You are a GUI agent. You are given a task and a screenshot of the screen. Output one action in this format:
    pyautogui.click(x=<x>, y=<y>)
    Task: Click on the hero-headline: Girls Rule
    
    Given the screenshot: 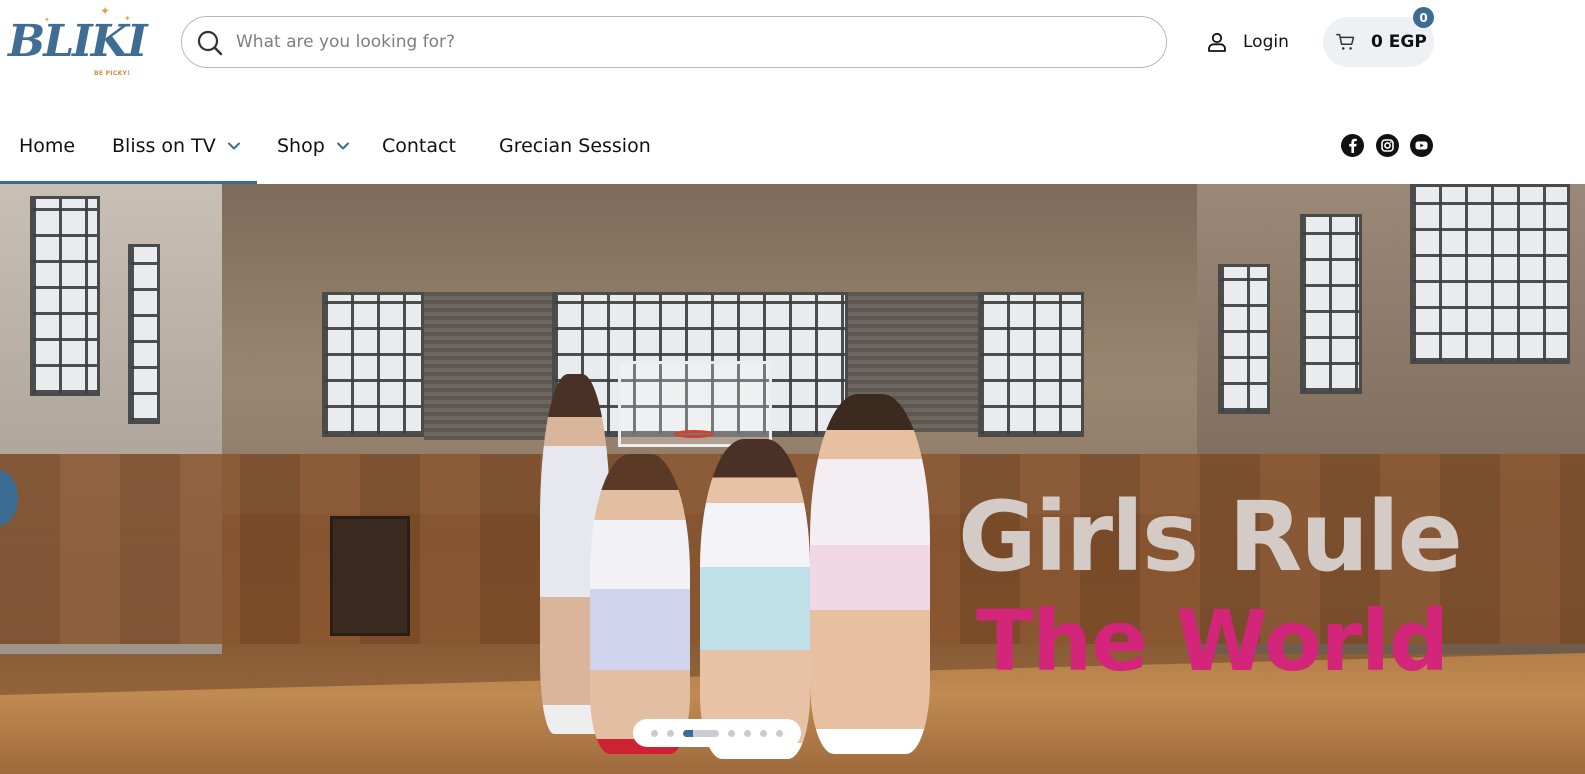 What is the action you would take?
    pyautogui.click(x=1210, y=537)
    